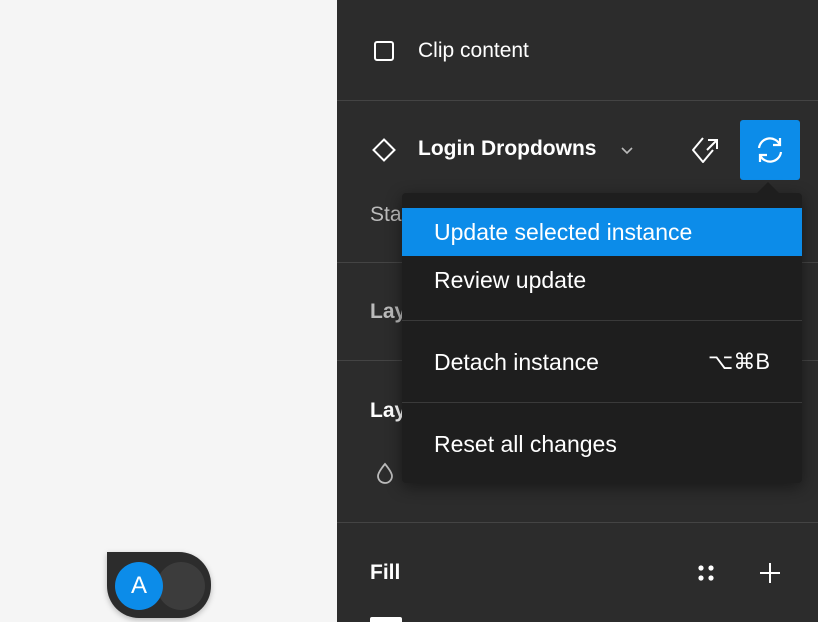 This screenshot has width=818, height=622. I want to click on menu-item-label: Detach instance, so click(516, 362).